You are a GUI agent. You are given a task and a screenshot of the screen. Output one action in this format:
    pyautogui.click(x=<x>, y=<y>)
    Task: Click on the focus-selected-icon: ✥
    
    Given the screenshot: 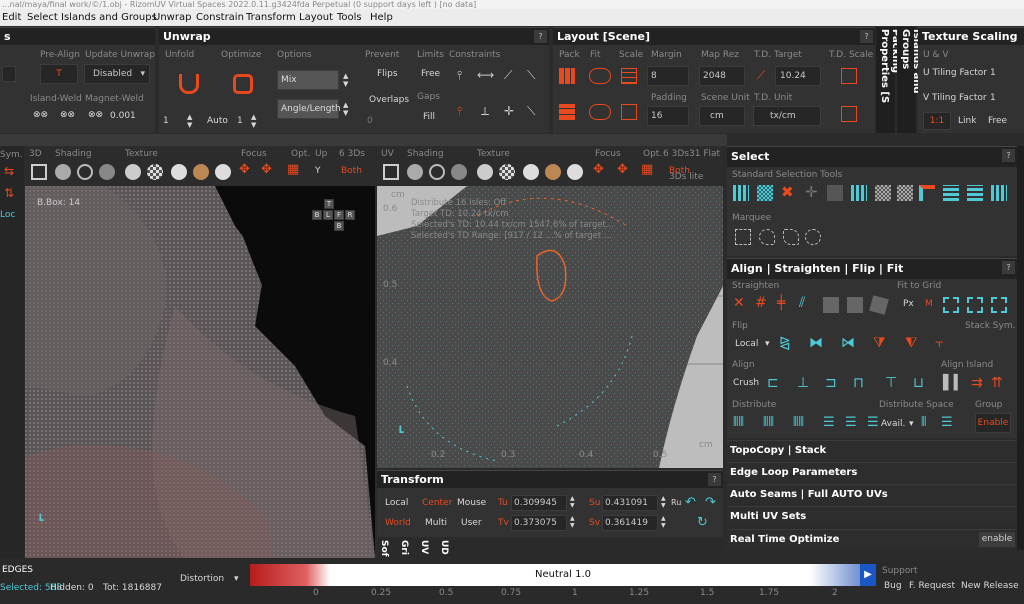 What is the action you would take?
    pyautogui.click(x=266, y=169)
    